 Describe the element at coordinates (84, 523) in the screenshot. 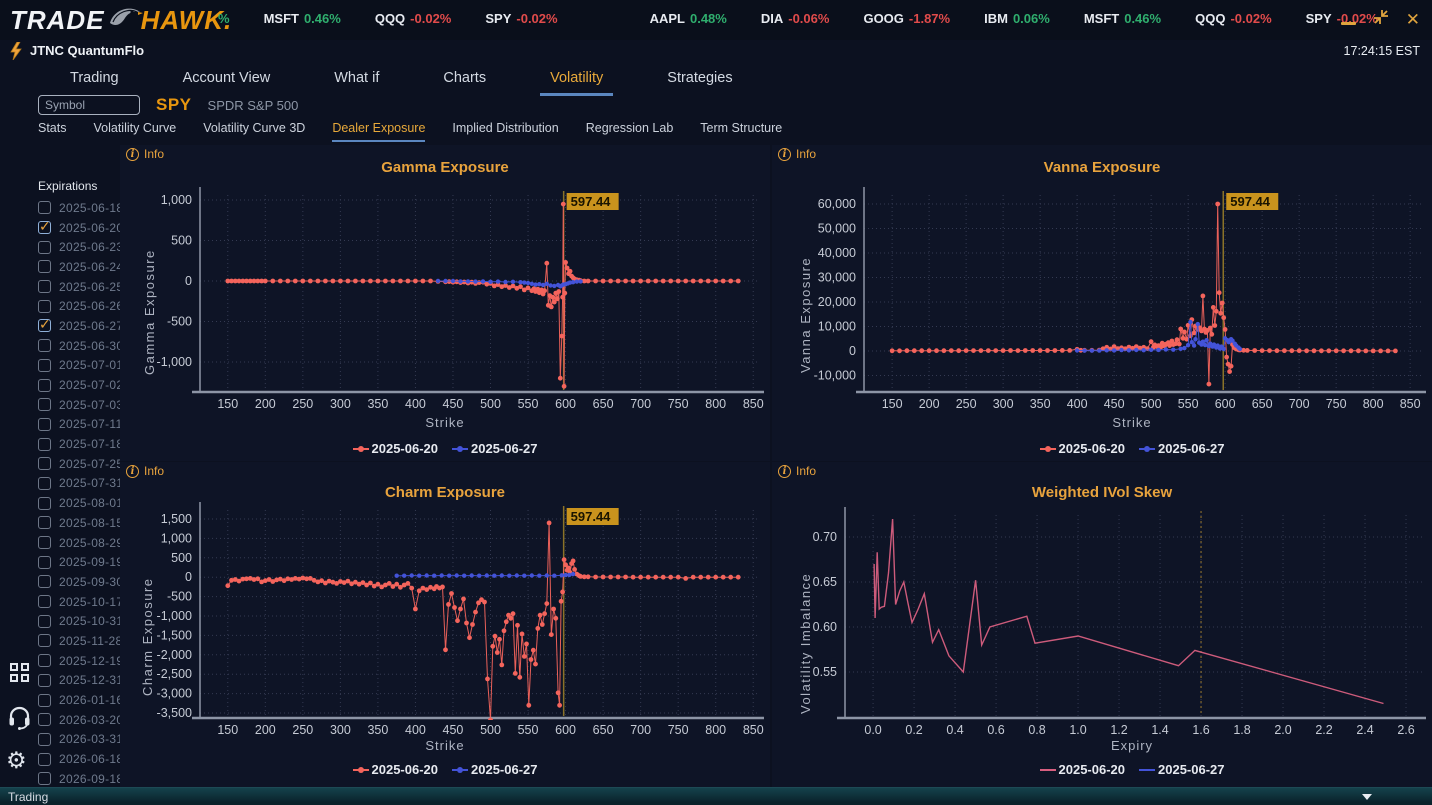

I see `expiration-row: 2025-08-15` at that location.